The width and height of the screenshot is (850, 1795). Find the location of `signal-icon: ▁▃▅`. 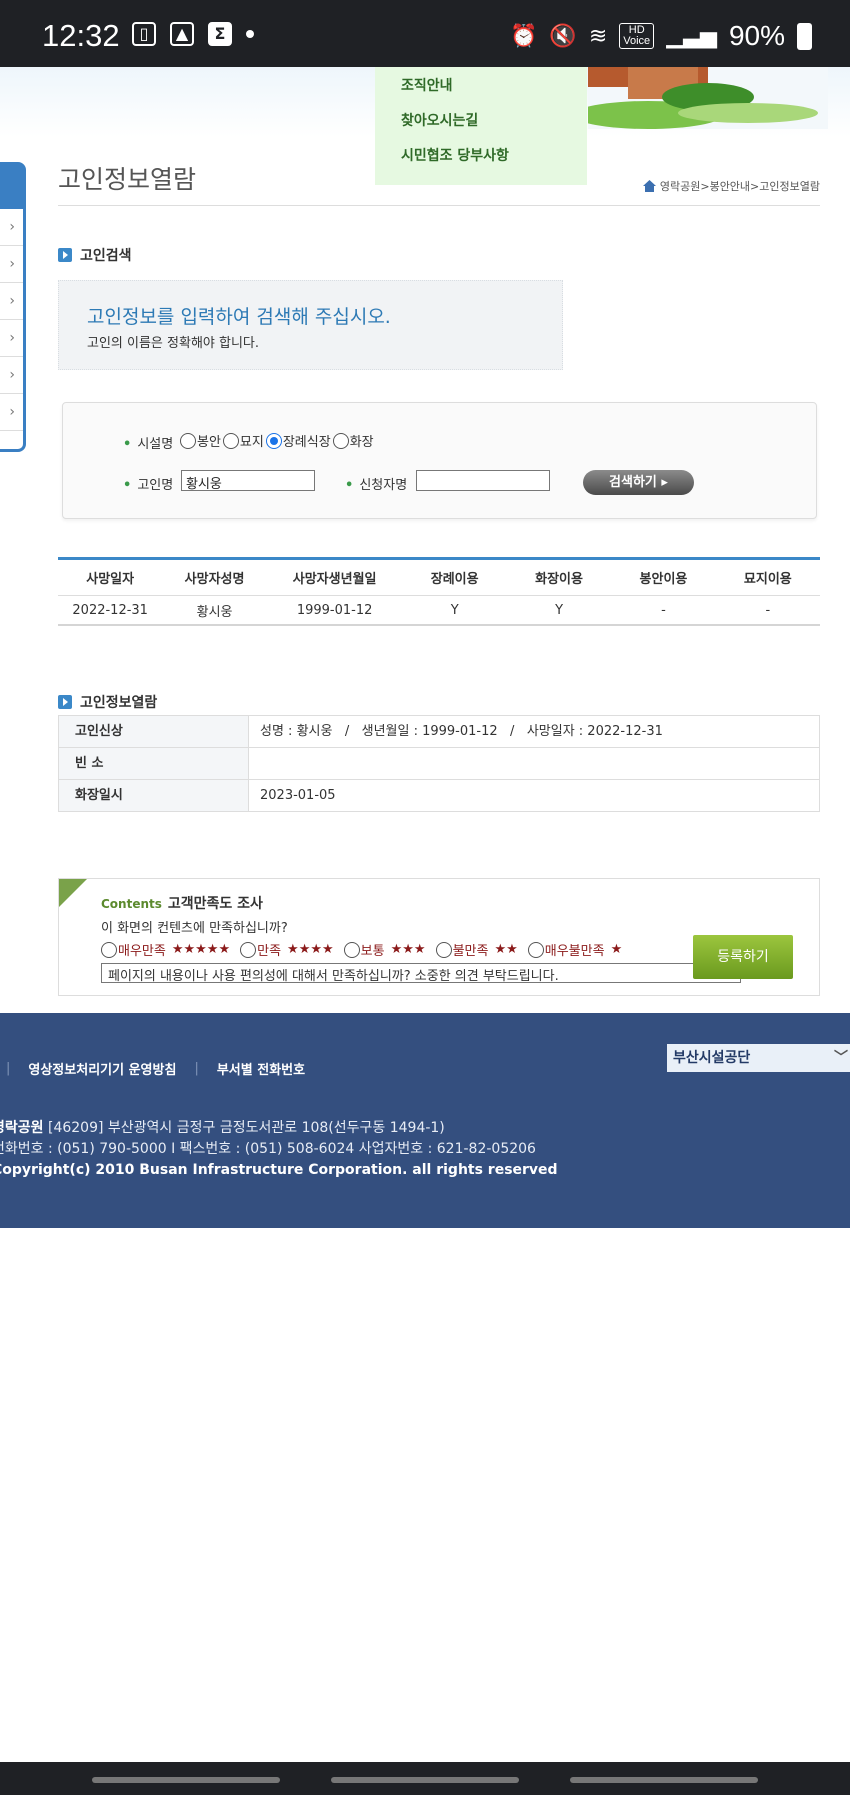

signal-icon: ▁▃▅ is located at coordinates (691, 35).